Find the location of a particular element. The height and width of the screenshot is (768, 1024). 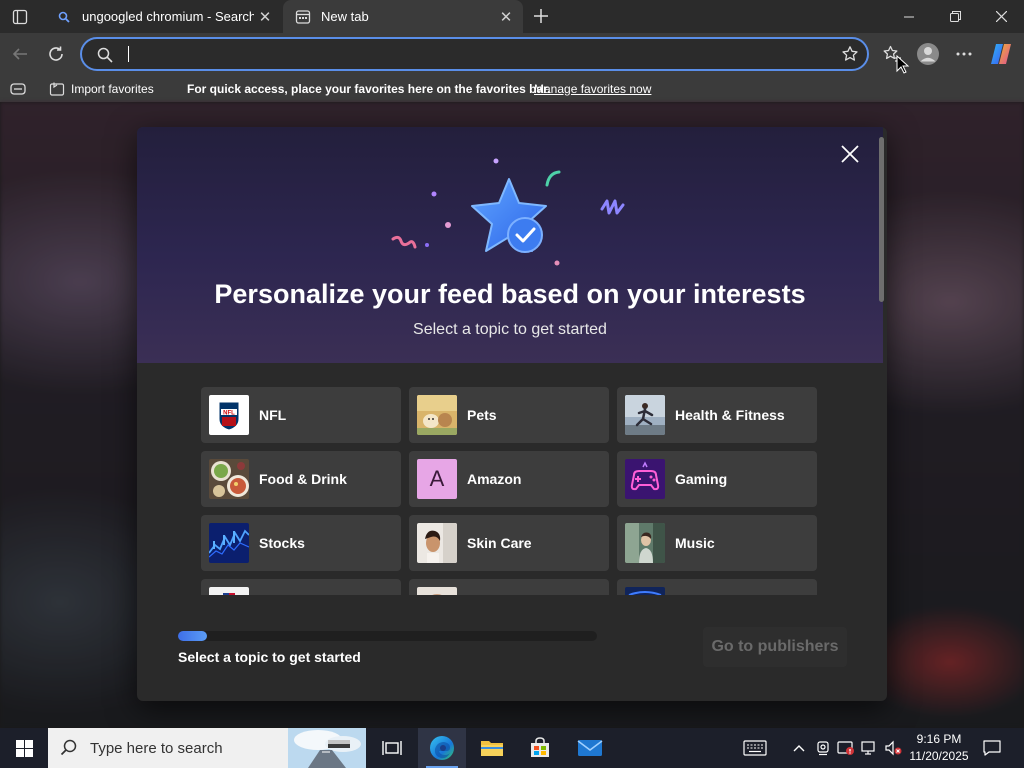

fitness-image is located at coordinates (645, 415).